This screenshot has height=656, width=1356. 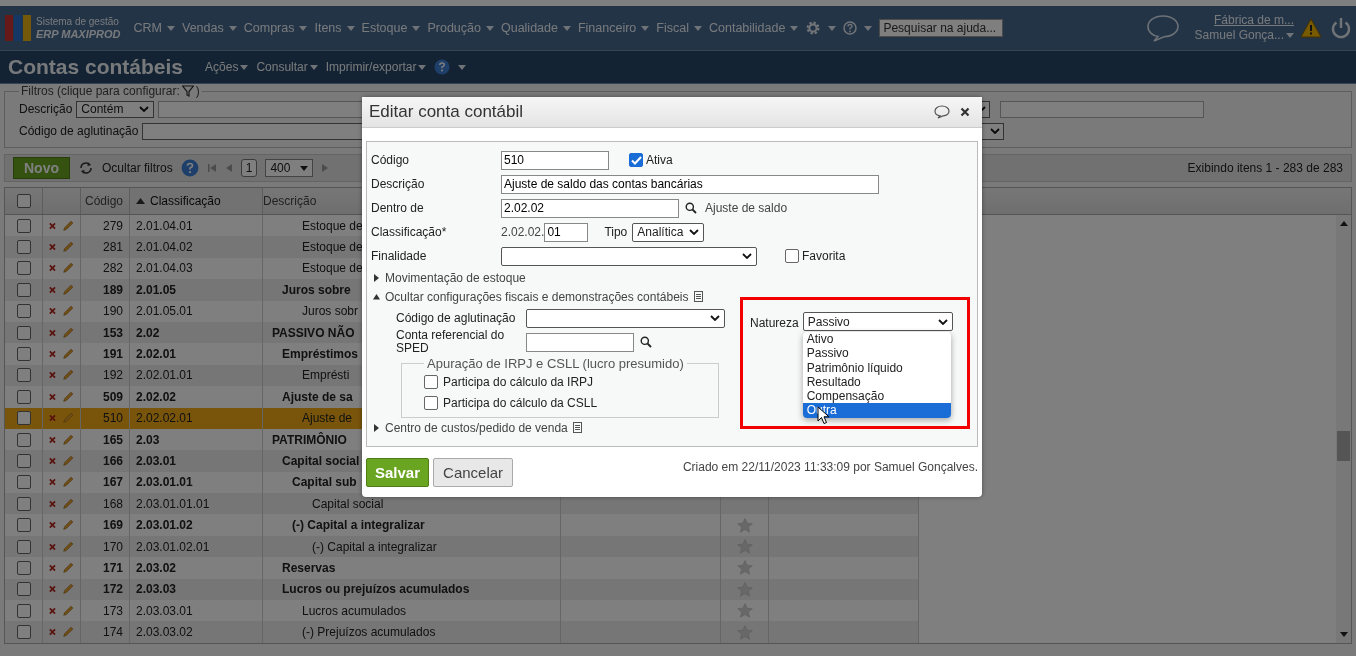 What do you see at coordinates (455, 277) in the screenshot?
I see `section-toggle: Movimentação de estoque` at bounding box center [455, 277].